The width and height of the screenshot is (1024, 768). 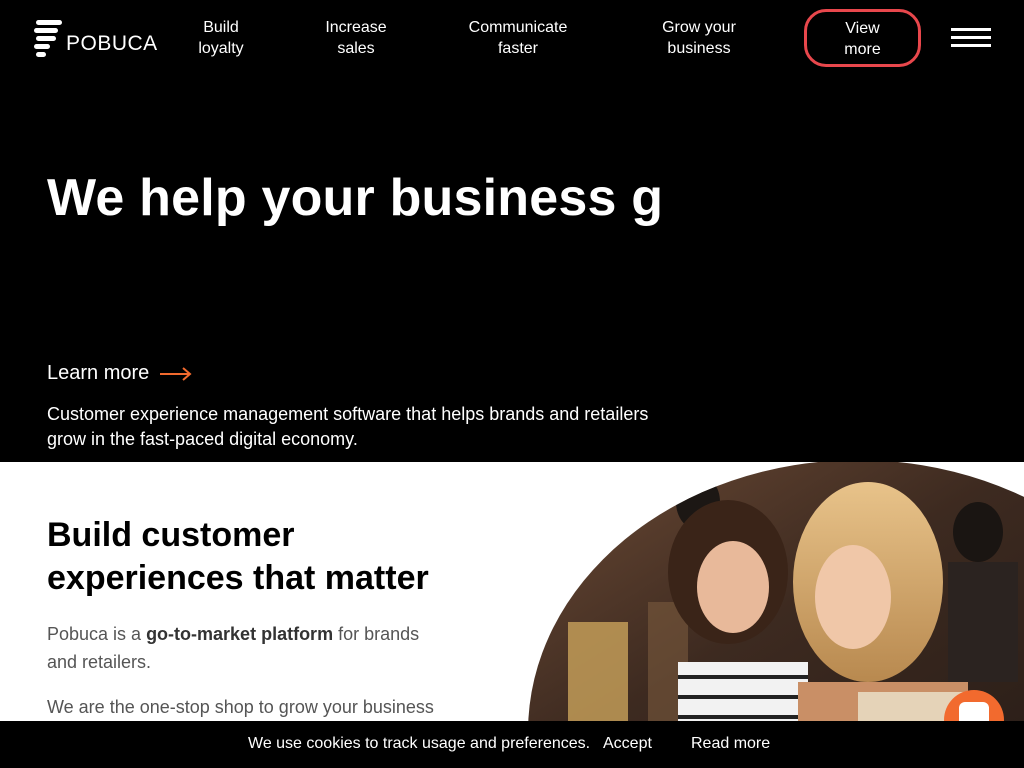 I want to click on nav-label-line: business, so click(x=699, y=48).